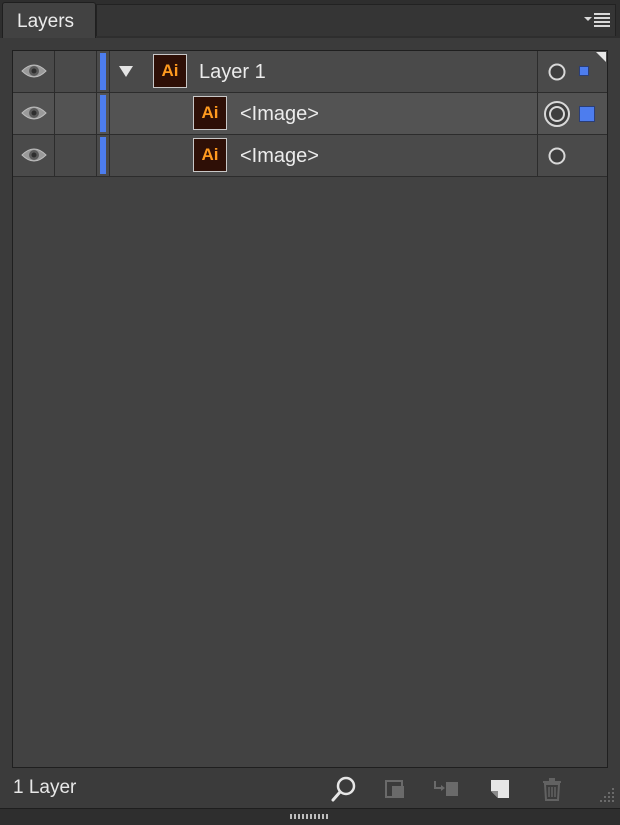 Image resolution: width=620 pixels, height=825 pixels. Describe the element at coordinates (396, 789) in the screenshot. I see `make-clipping-mask-icon` at that location.